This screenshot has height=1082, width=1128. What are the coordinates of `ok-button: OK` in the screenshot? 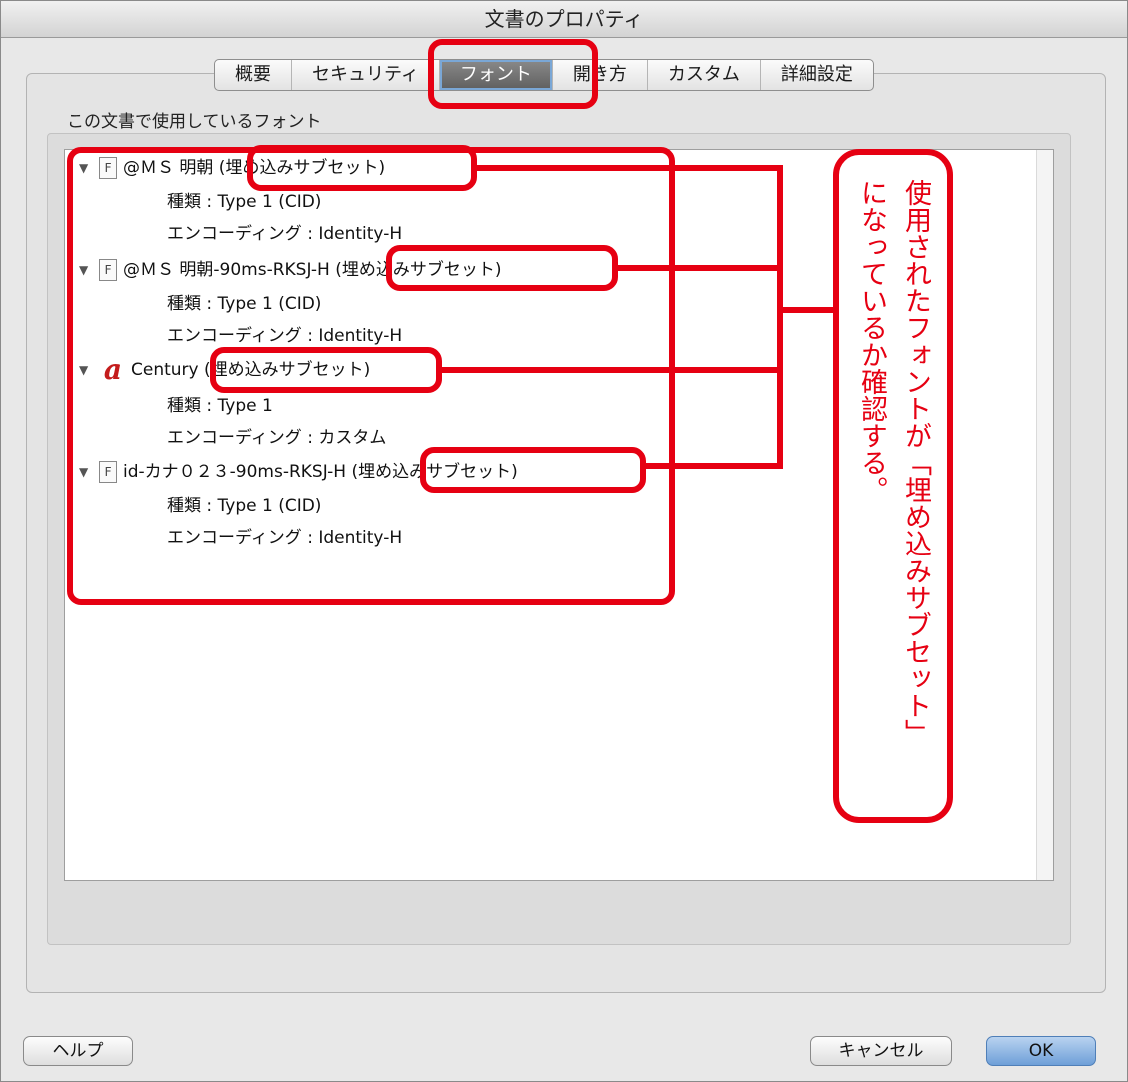 It's located at (1041, 1051).